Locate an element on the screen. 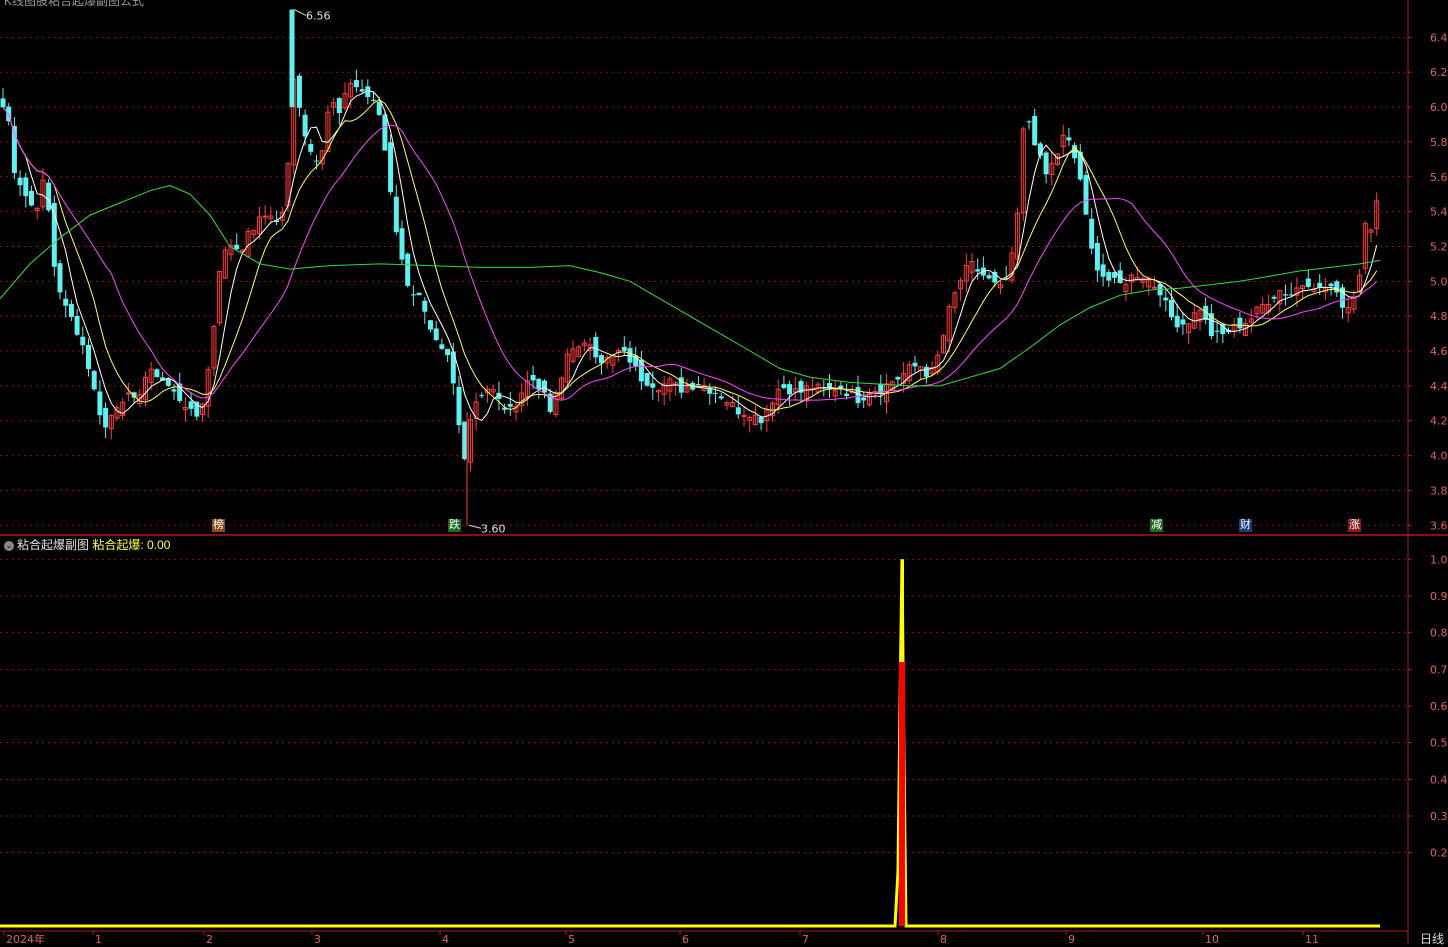  sub-panel-header: ⌄ 粘合起爆副图 粘合起爆: 0.00 is located at coordinates (87, 544).